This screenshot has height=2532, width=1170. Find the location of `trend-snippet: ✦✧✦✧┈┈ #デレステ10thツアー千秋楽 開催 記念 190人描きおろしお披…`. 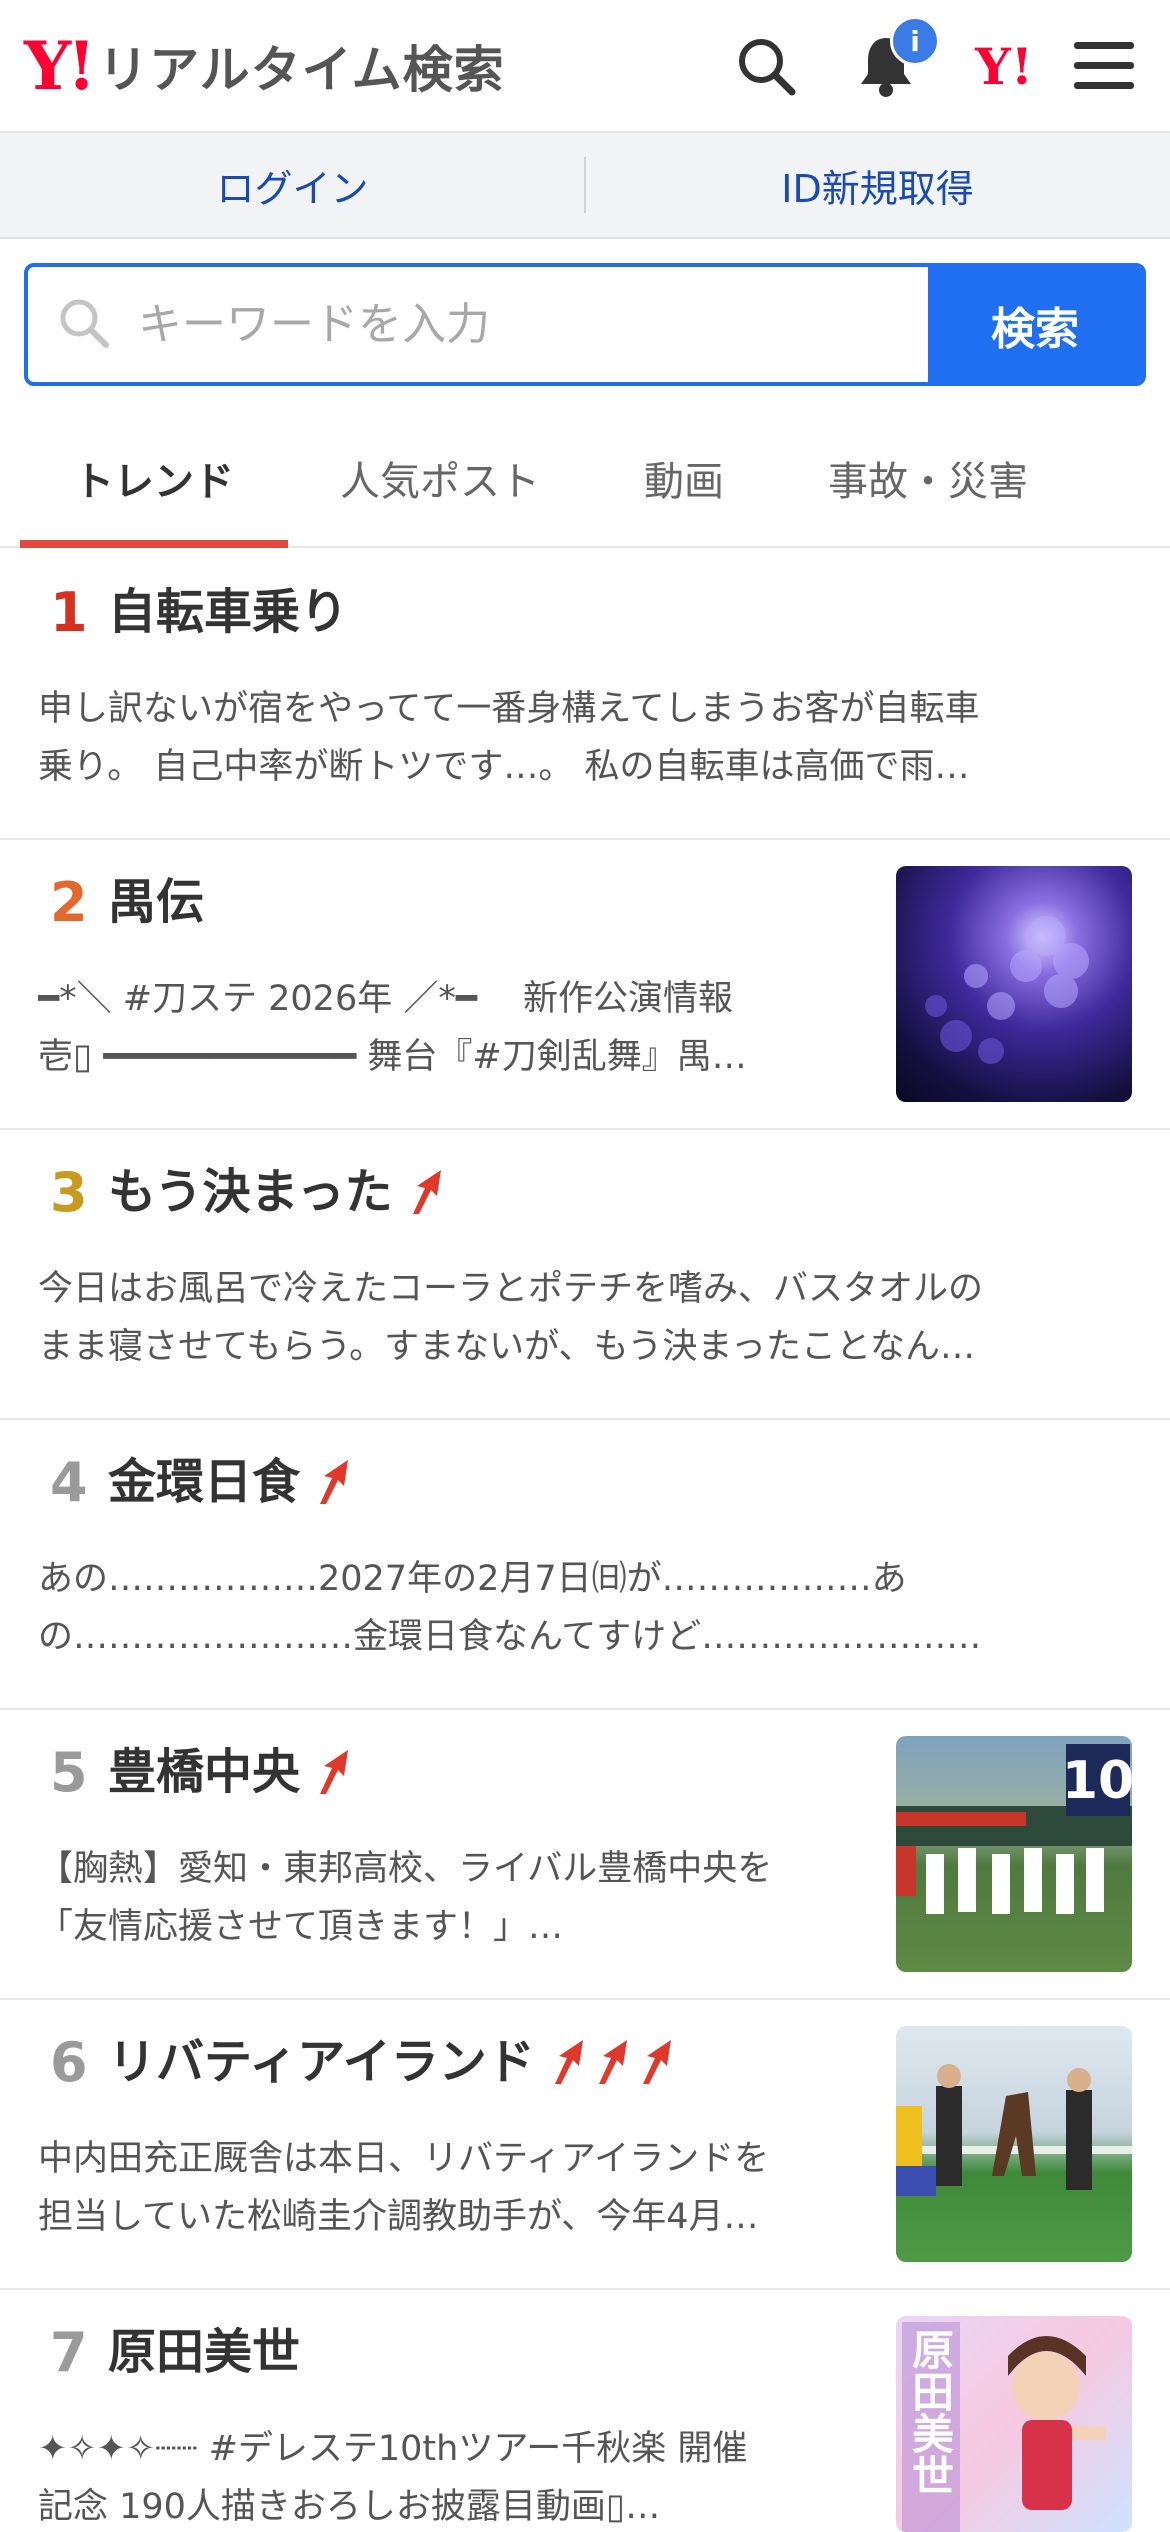

trend-snippet: ✦✧✦✧┈┈ #デレステ10thツアー千秋楽 開催 記念 190人描きおろしお披… is located at coordinates (453, 2476).